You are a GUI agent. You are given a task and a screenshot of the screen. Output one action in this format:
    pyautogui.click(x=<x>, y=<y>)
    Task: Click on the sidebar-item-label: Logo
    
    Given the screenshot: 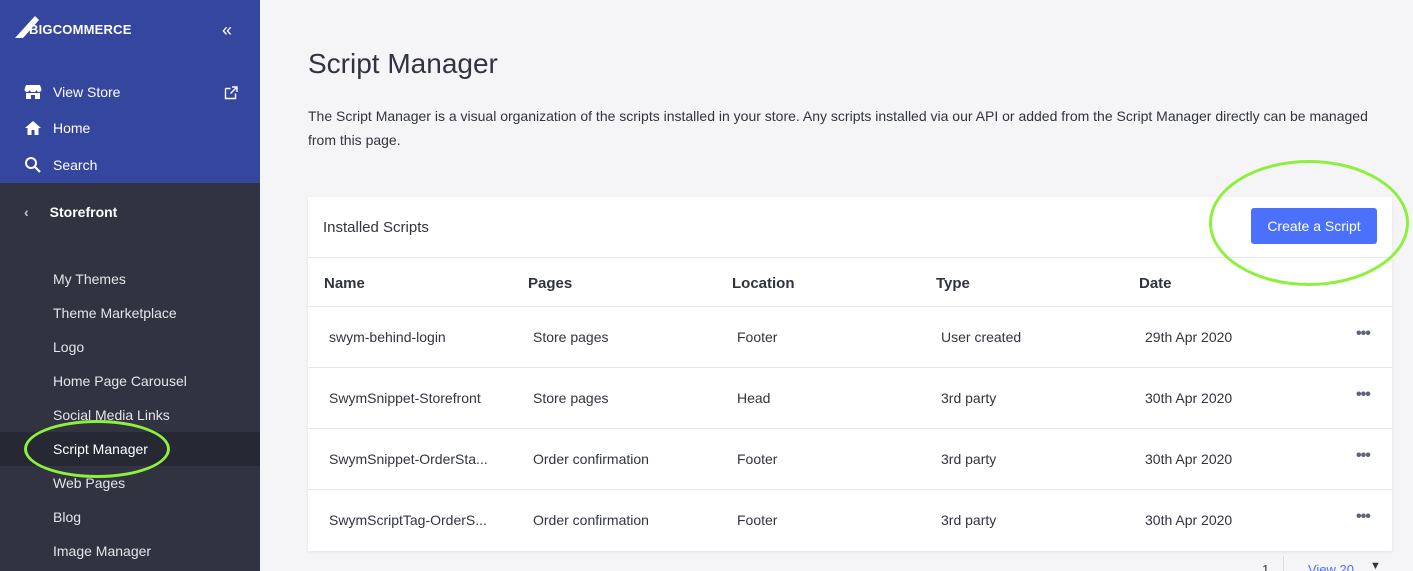 What is the action you would take?
    pyautogui.click(x=69, y=347)
    